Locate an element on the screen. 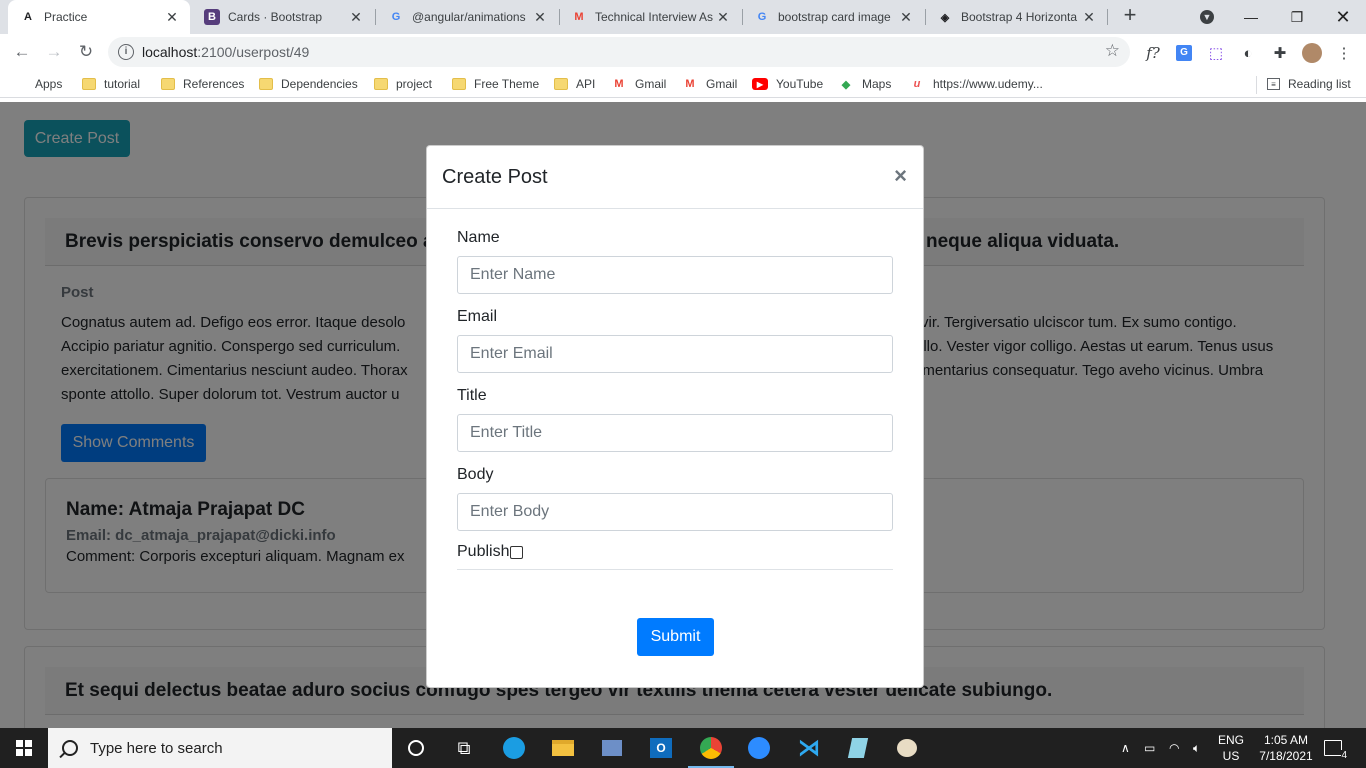 Image resolution: width=1366 pixels, height=768 pixels. title-form-group: Title Enter Title is located at coordinates (675, 419).